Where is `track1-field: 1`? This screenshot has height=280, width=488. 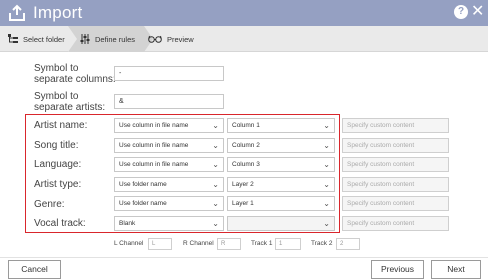 track1-field: 1 is located at coordinates (288, 244).